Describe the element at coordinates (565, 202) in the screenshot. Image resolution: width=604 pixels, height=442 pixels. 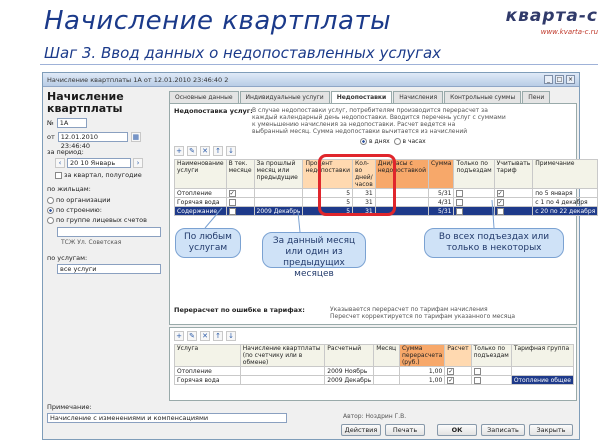
I see `cell-note: с 1 по 4 декабря` at that location.